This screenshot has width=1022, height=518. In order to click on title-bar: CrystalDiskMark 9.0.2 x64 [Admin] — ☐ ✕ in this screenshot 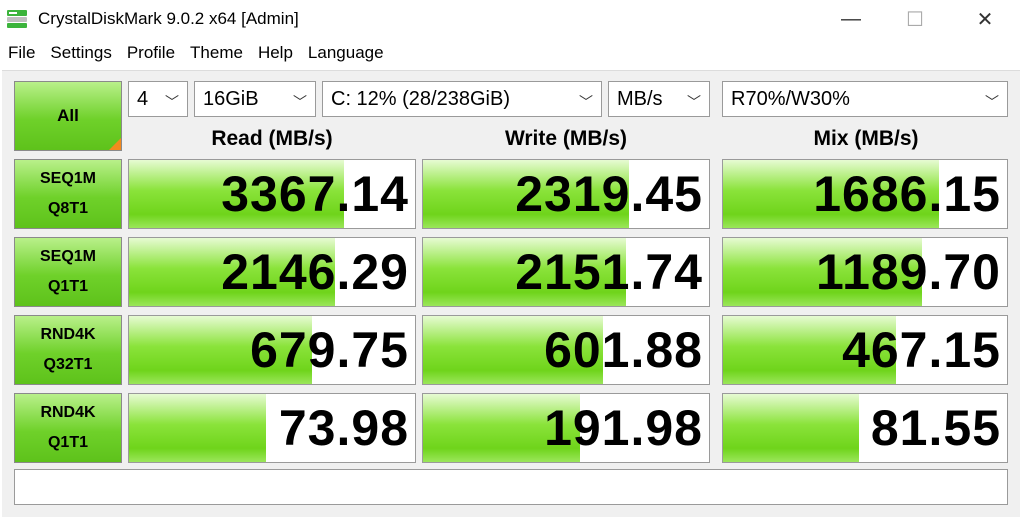, I will do `click(511, 19)`.